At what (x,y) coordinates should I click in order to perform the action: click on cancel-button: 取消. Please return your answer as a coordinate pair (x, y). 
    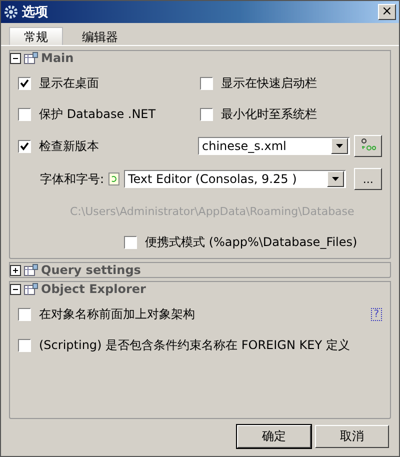
    Looking at the image, I should click on (352, 436).